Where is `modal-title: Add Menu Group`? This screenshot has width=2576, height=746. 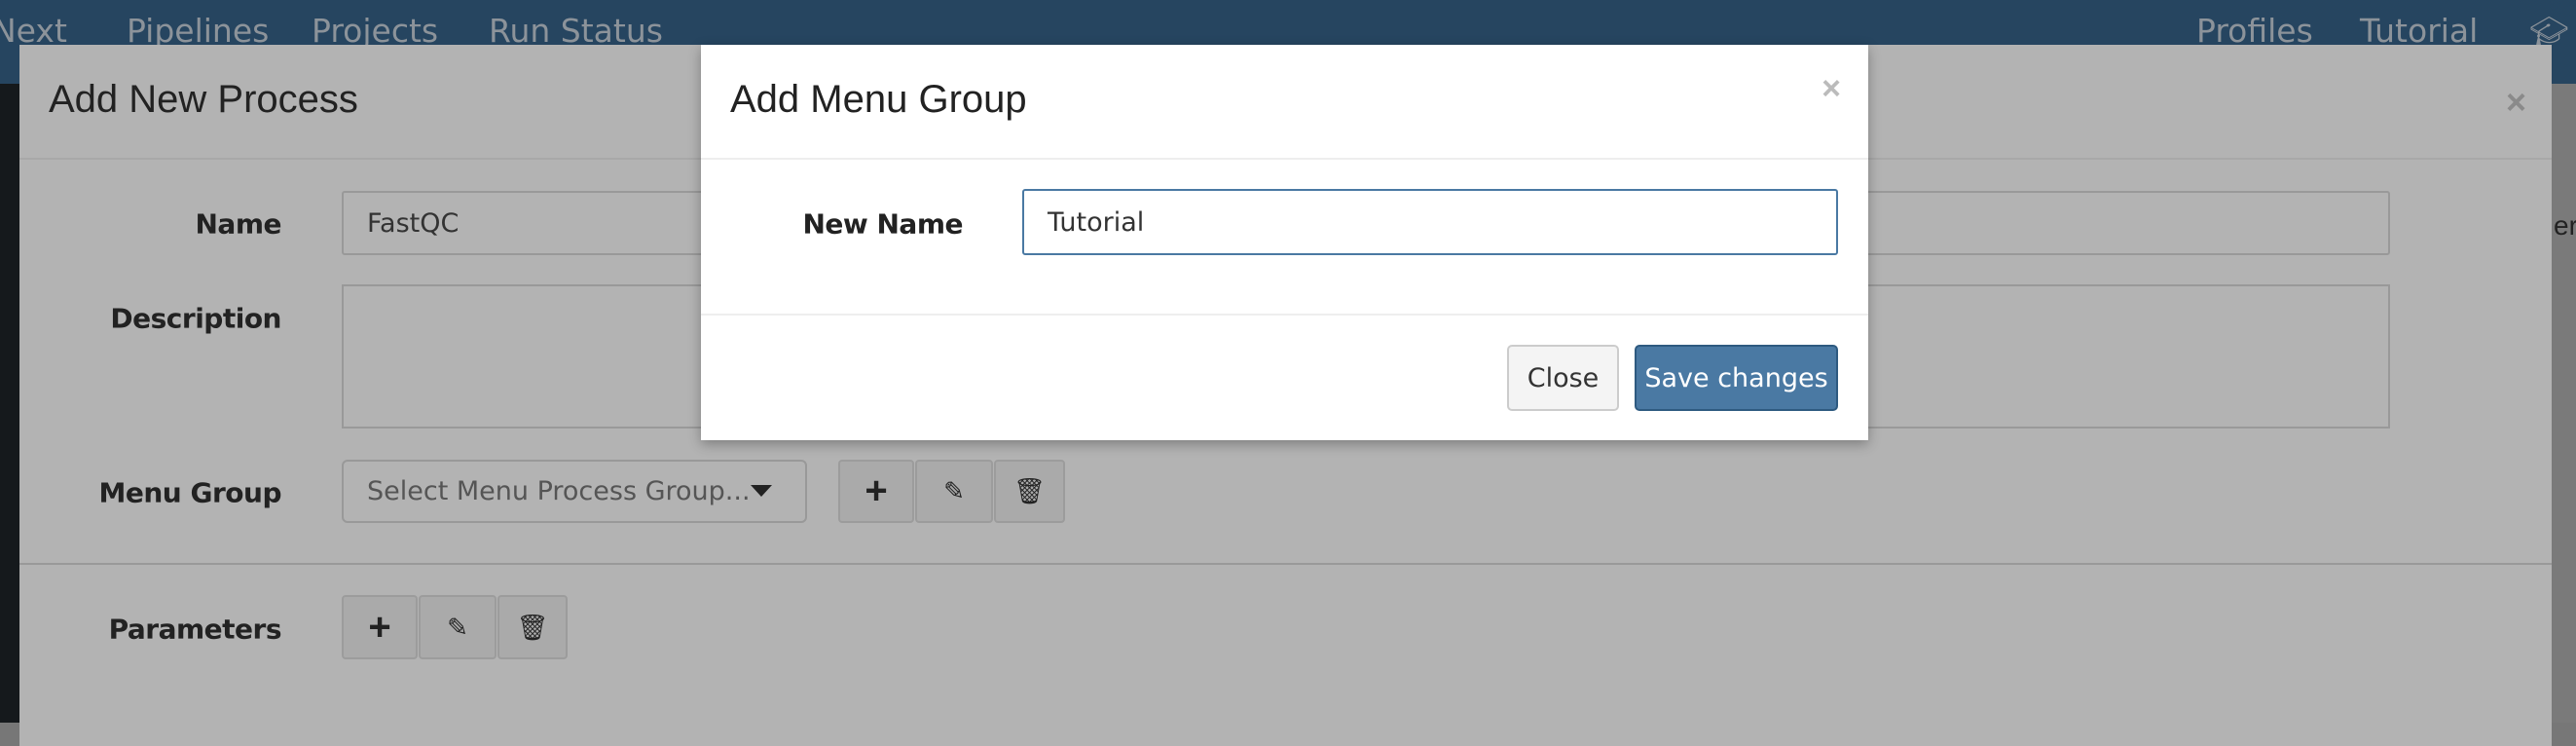 modal-title: Add Menu Group is located at coordinates (878, 99).